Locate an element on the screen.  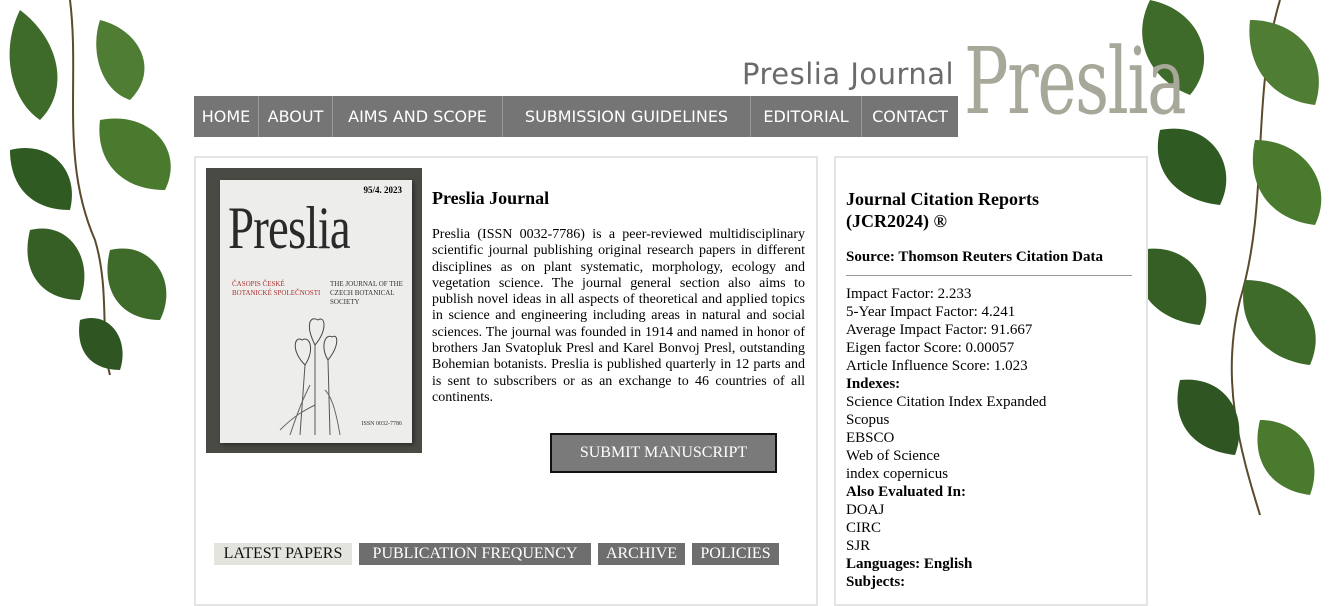
also-evaluated-label: Also Evaluated In: is located at coordinates (906, 492).